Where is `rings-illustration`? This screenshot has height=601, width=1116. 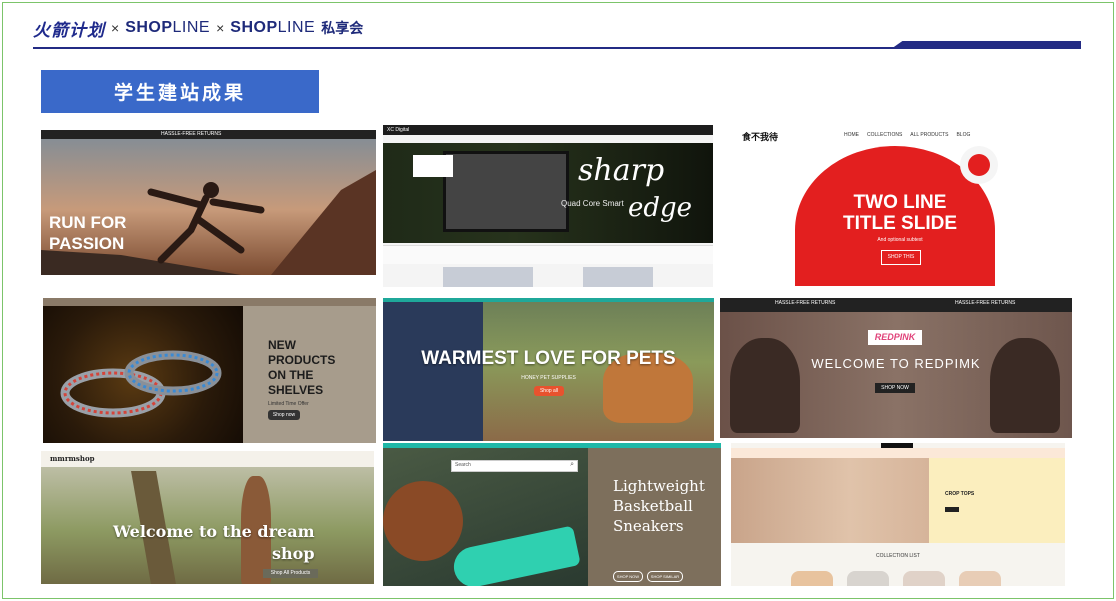
rings-illustration is located at coordinates (141, 384).